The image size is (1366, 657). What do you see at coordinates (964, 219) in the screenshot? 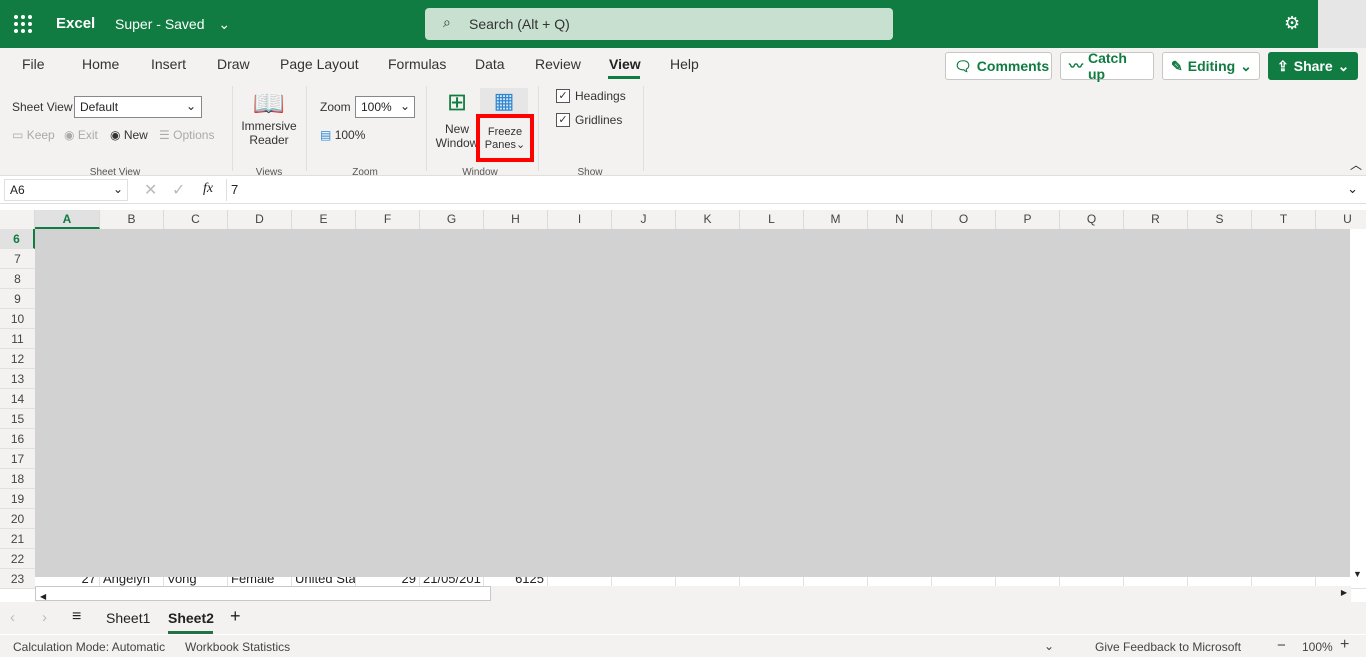
I see `column-header-O: O` at bounding box center [964, 219].